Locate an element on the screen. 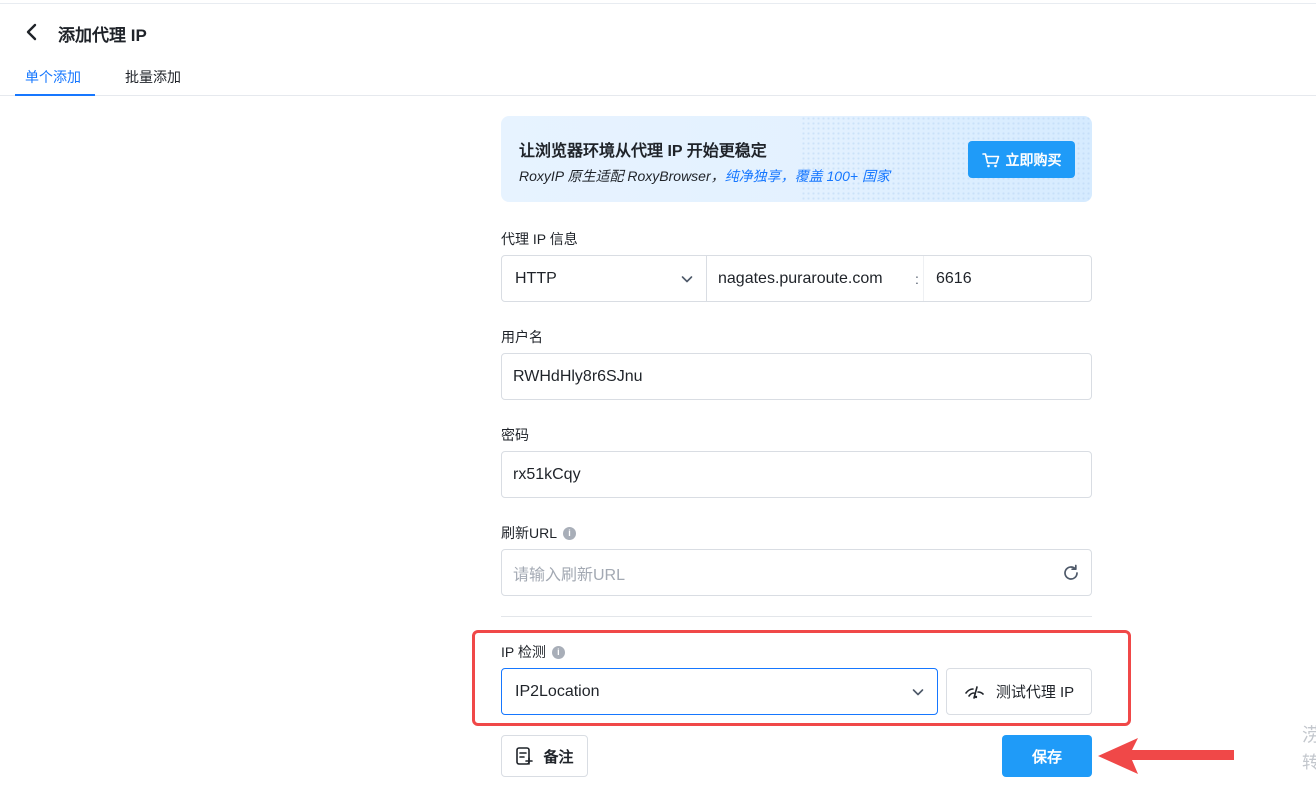 The width and height of the screenshot is (1316, 800). refresh-url-placeholder: 请输入刷新URL is located at coordinates (569, 575).